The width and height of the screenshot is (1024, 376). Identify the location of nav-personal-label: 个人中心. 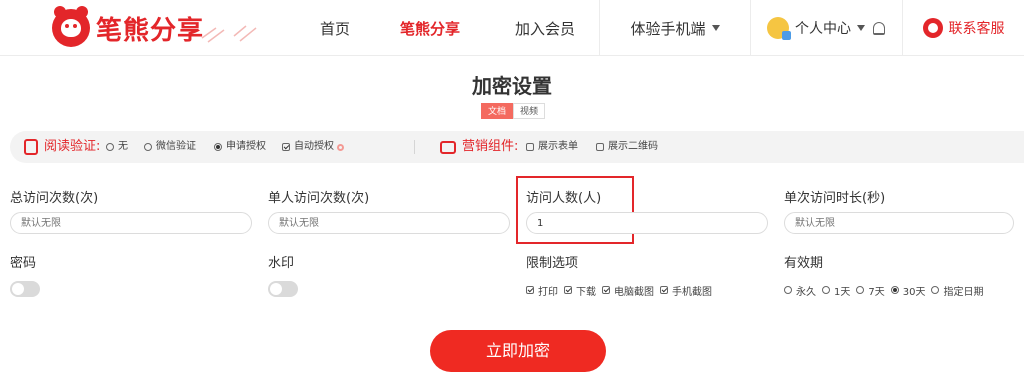
(823, 29).